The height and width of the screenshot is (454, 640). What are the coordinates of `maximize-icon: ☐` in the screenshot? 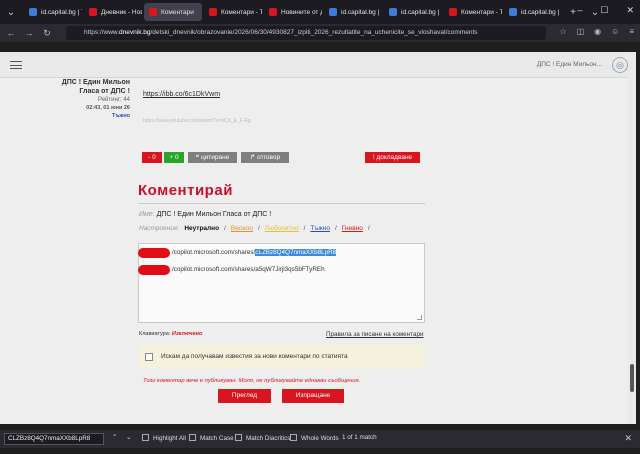 It's located at (604, 10).